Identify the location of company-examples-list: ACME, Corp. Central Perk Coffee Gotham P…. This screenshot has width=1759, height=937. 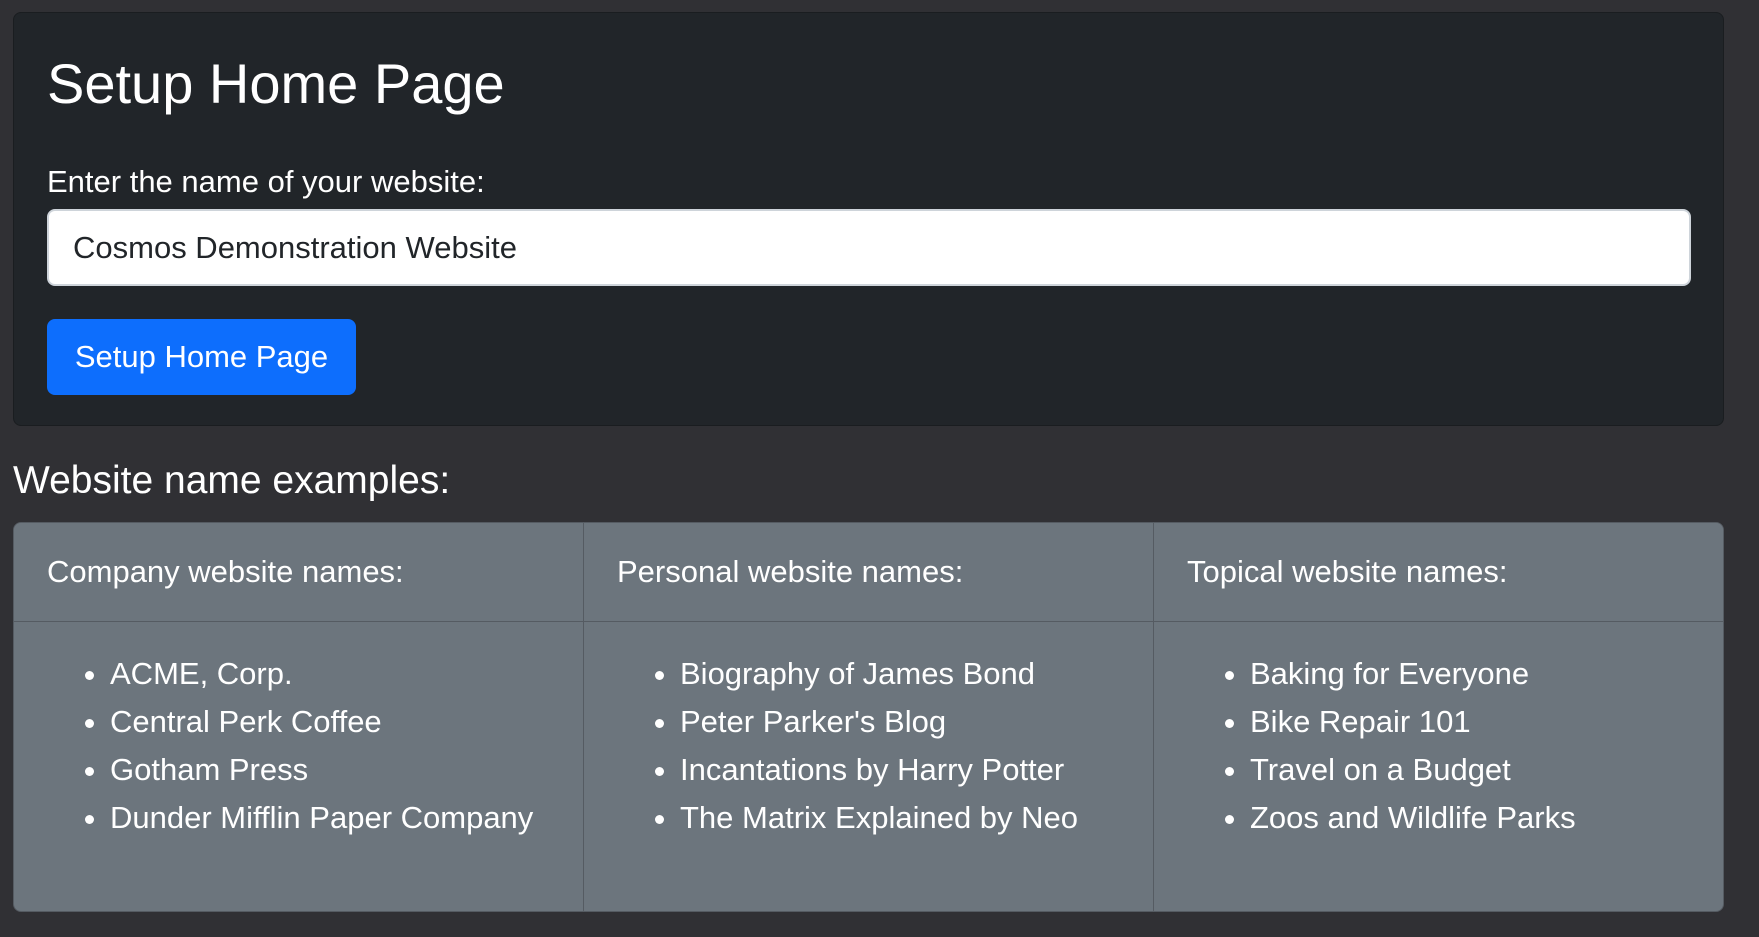
(298, 746).